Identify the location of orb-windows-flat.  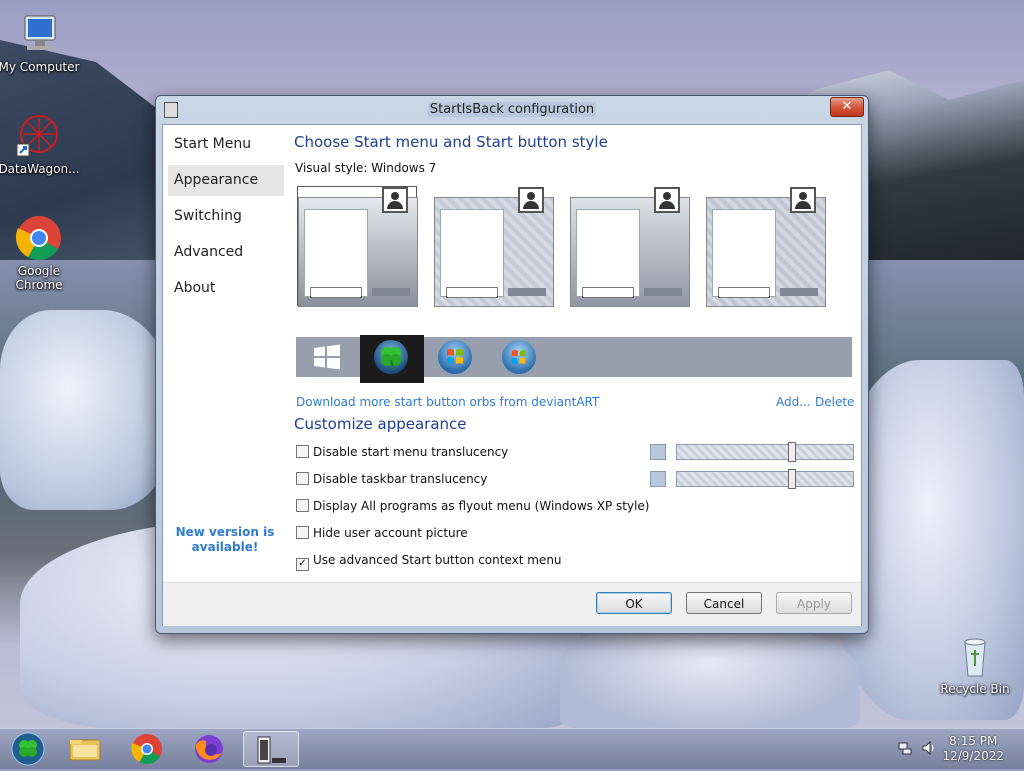
(327, 357).